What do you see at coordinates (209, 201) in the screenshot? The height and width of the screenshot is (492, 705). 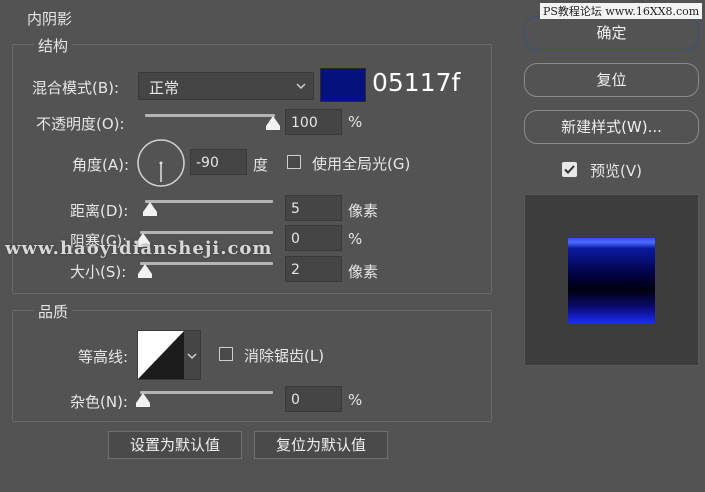 I see `distance-slider-track` at bounding box center [209, 201].